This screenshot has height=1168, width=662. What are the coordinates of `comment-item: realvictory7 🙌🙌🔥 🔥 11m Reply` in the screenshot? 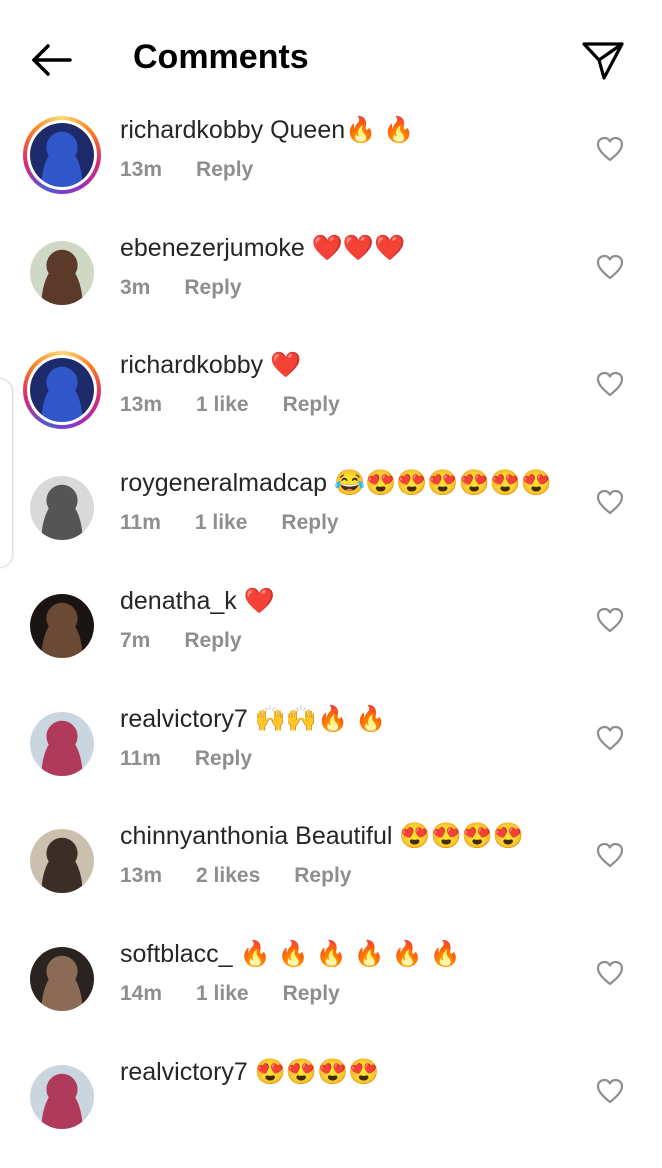 It's located at (331, 756).